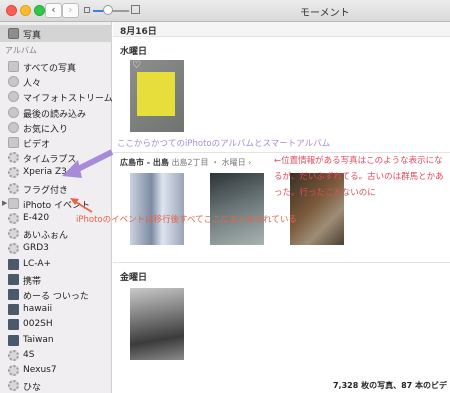 The width and height of the screenshot is (450, 393). What do you see at coordinates (13, 112) in the screenshot?
I see `clock-icon` at bounding box center [13, 112].